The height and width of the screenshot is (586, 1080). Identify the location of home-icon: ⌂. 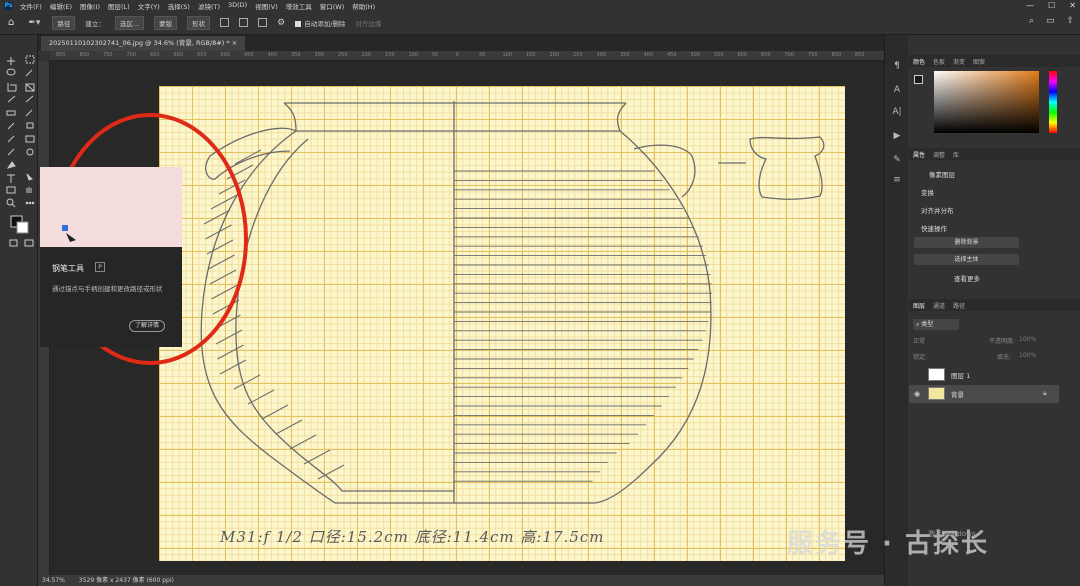
(11, 22).